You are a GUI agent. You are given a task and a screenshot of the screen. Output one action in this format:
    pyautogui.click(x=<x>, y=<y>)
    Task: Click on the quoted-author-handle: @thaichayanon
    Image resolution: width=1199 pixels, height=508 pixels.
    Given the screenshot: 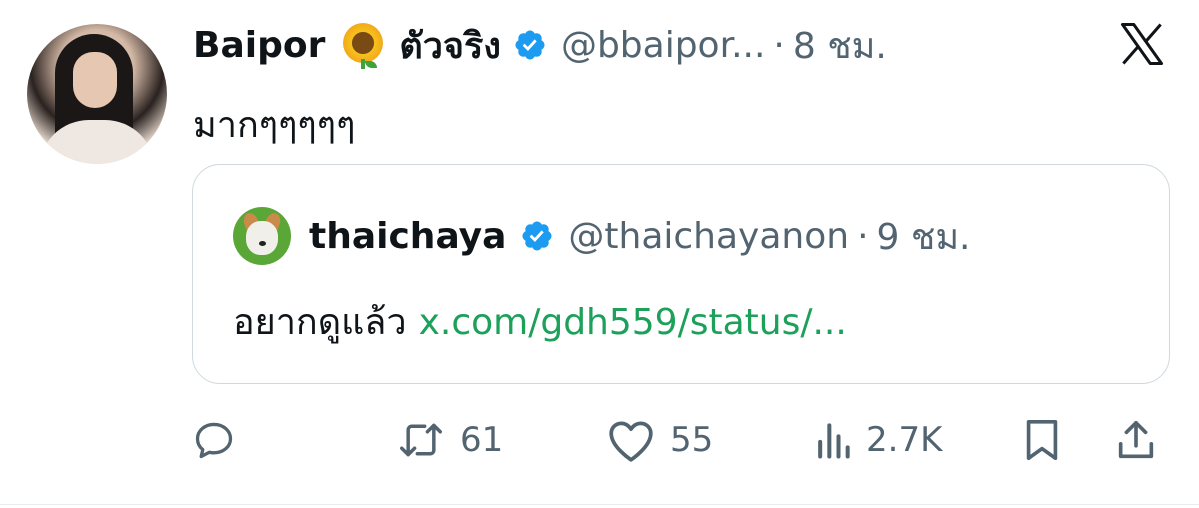 What is the action you would take?
    pyautogui.click(x=708, y=236)
    